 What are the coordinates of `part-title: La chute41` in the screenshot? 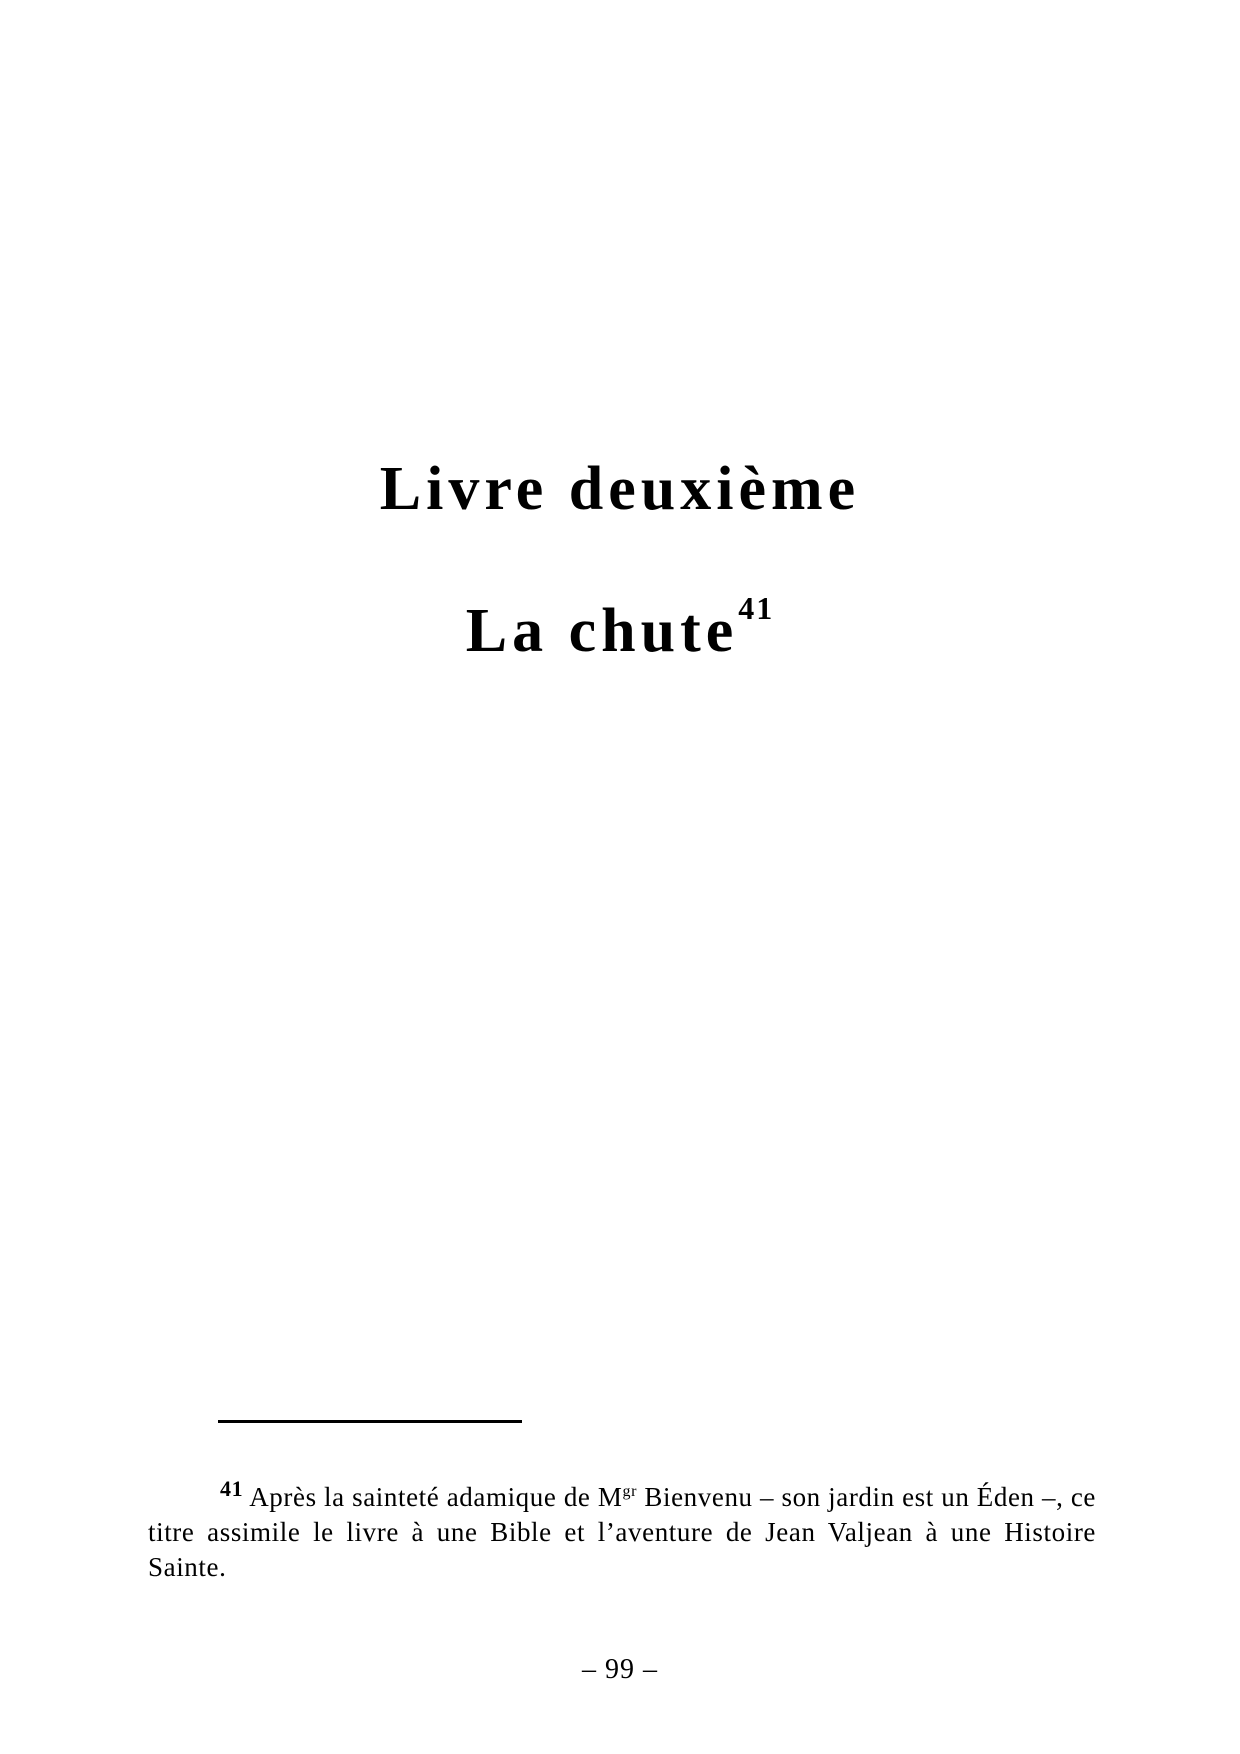 It's located at (620, 628).